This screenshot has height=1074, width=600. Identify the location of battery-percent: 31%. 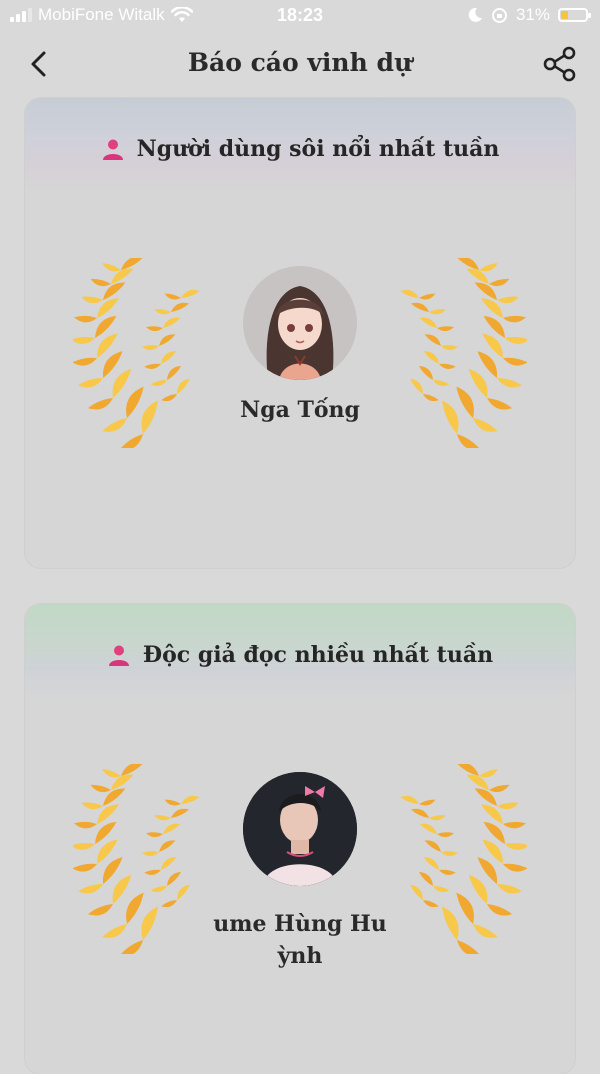
(532, 14).